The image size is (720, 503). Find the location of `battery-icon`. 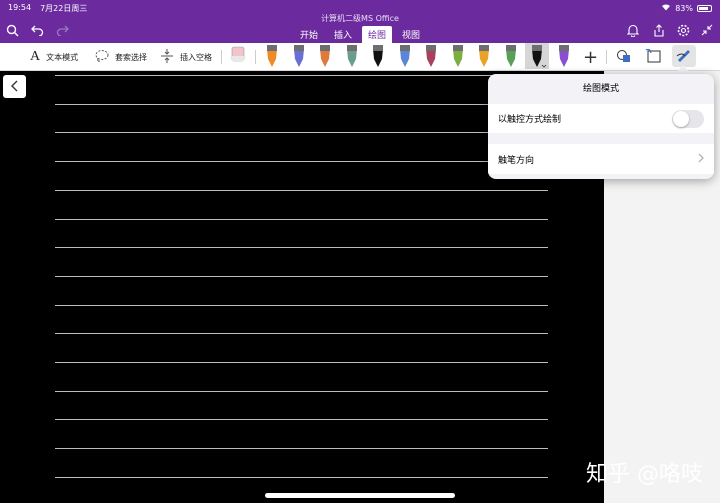

battery-icon is located at coordinates (704, 8).